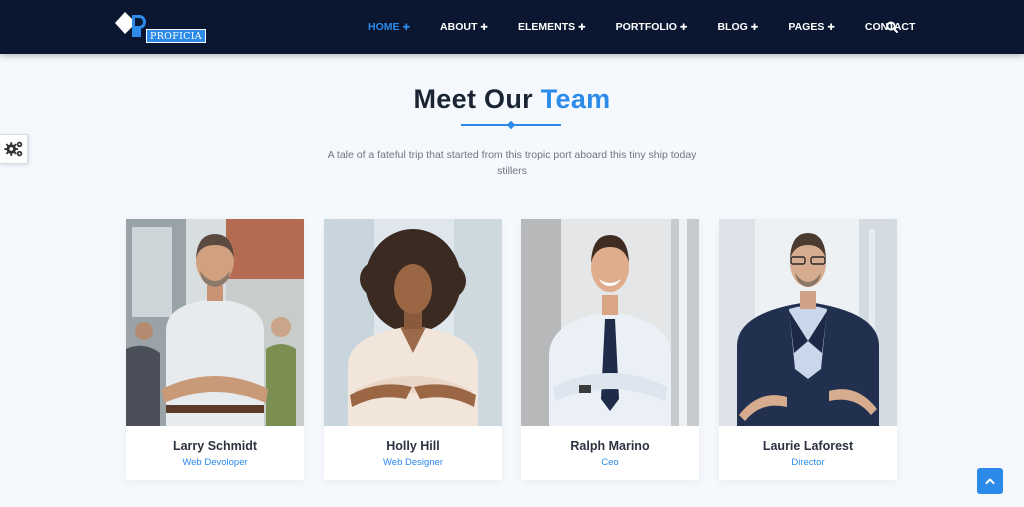 This screenshot has height=507, width=1024. I want to click on team-member-role: Director, so click(808, 462).